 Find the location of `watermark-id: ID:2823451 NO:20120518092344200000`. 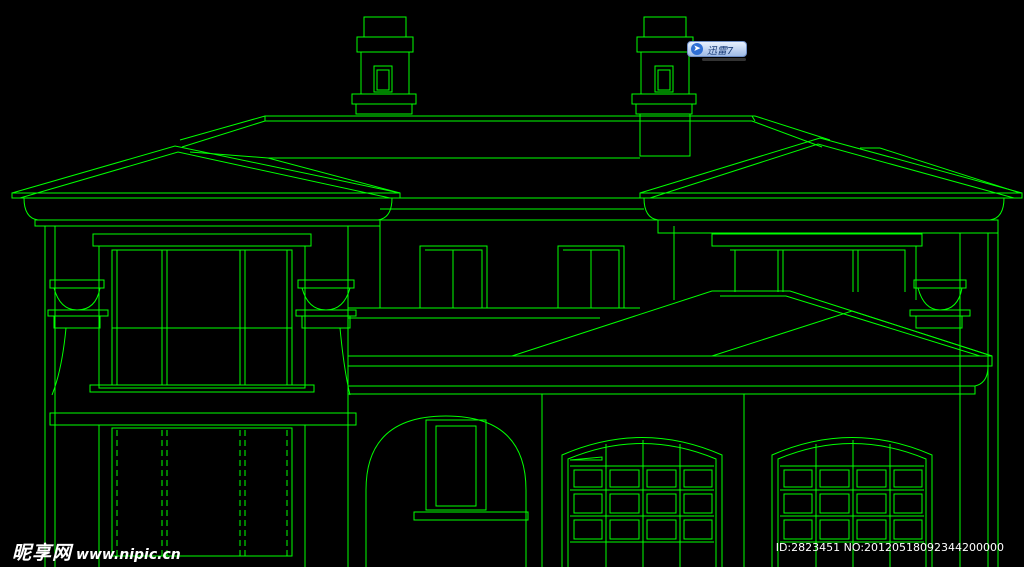

watermark-id: ID:2823451 NO:20120518092344200000 is located at coordinates (889, 547).